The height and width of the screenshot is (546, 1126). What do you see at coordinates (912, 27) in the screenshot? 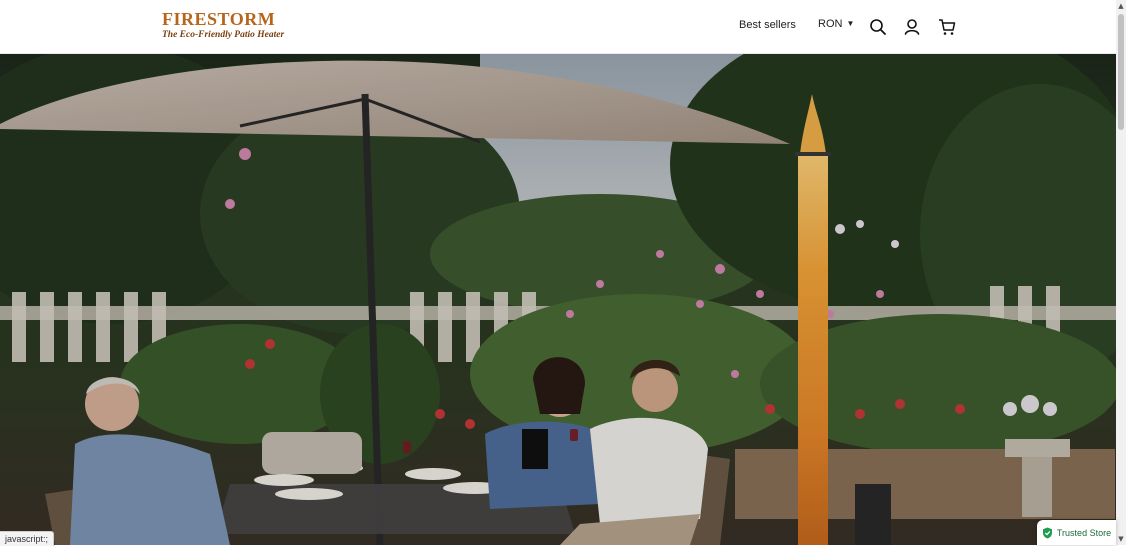
I see `account-icon` at bounding box center [912, 27].